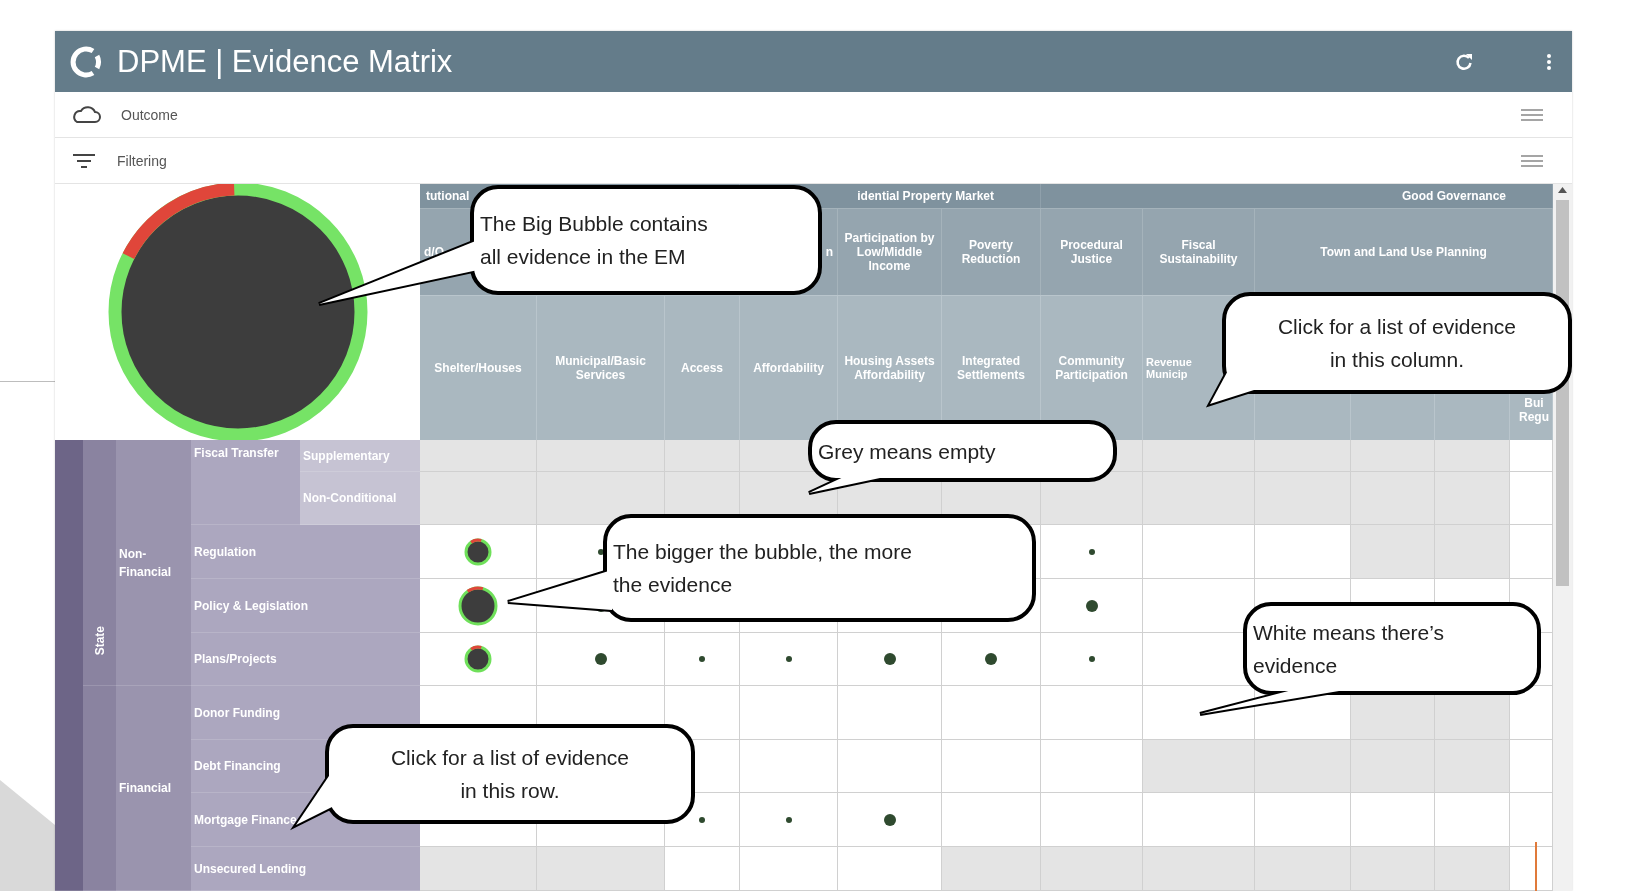  I want to click on column-subgroup-header: Town and Land Use Planning, so click(1404, 251).